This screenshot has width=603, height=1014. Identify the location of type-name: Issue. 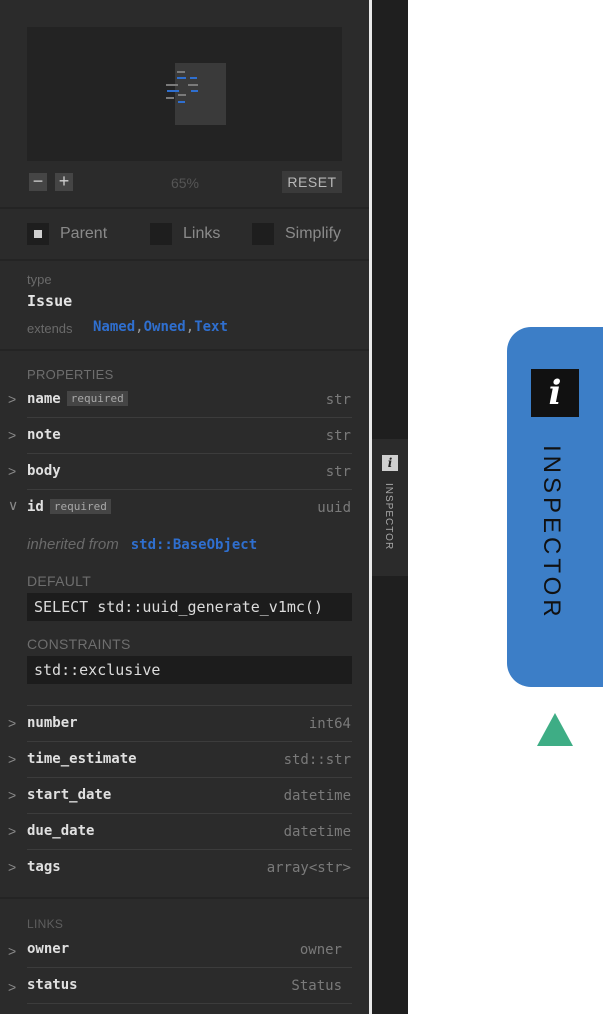
(50, 301).